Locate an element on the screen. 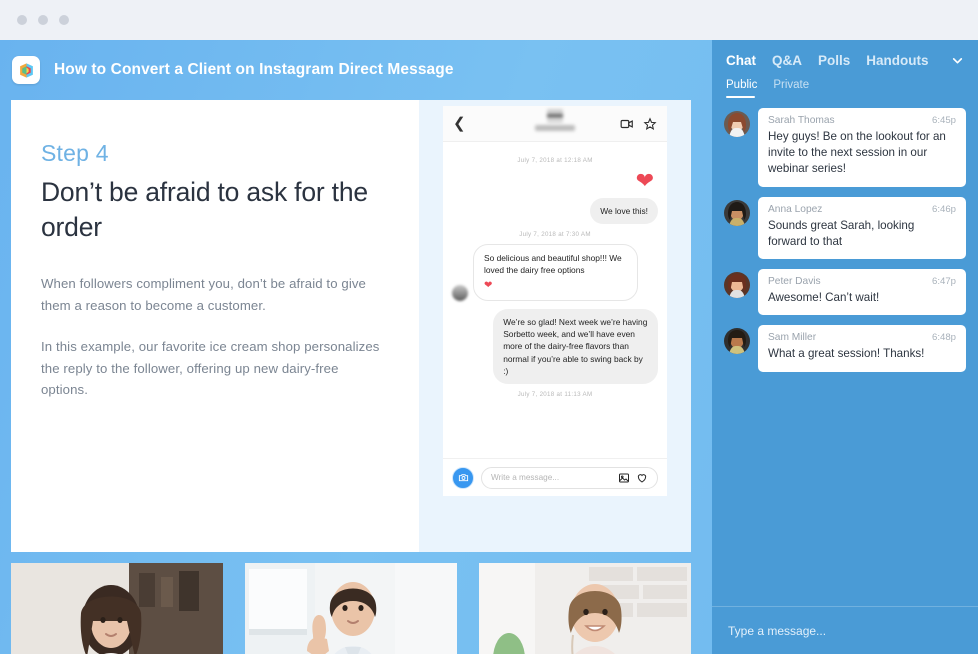  dm-peer-name is located at coordinates (555, 128).